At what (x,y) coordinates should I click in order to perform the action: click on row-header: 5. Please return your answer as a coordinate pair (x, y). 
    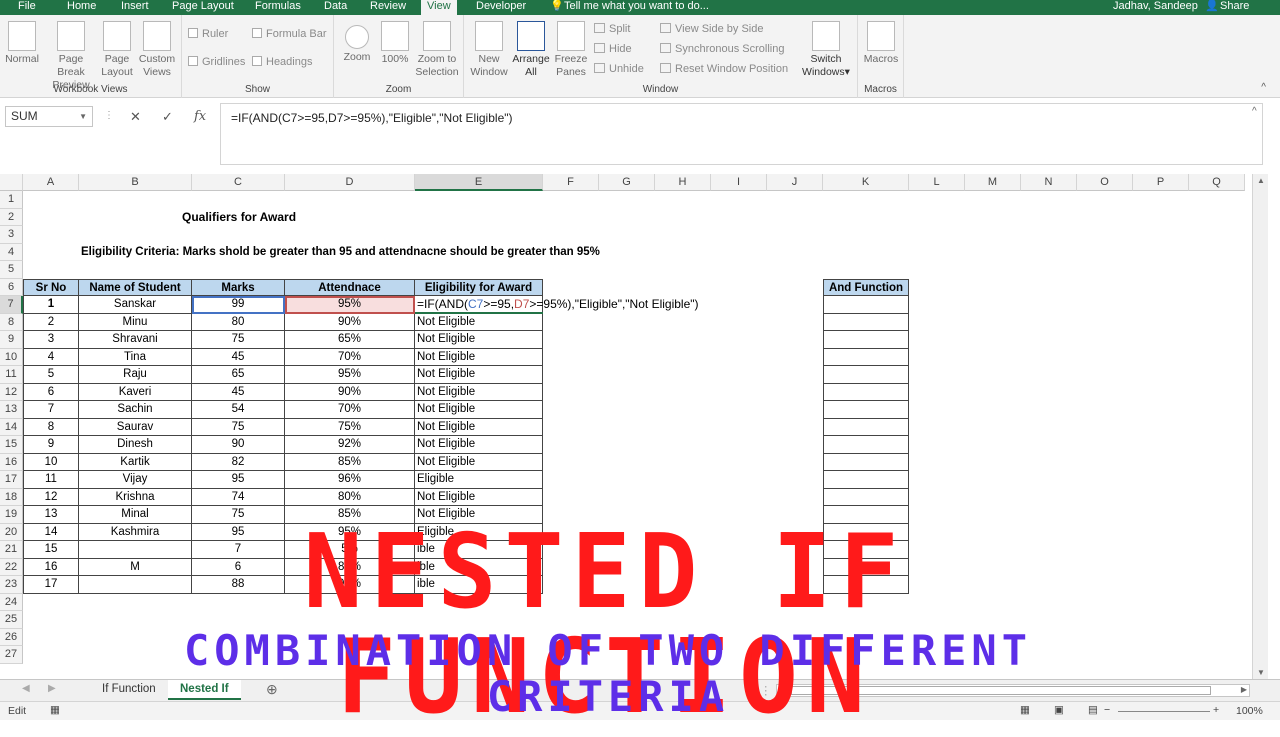
    Looking at the image, I should click on (11, 270).